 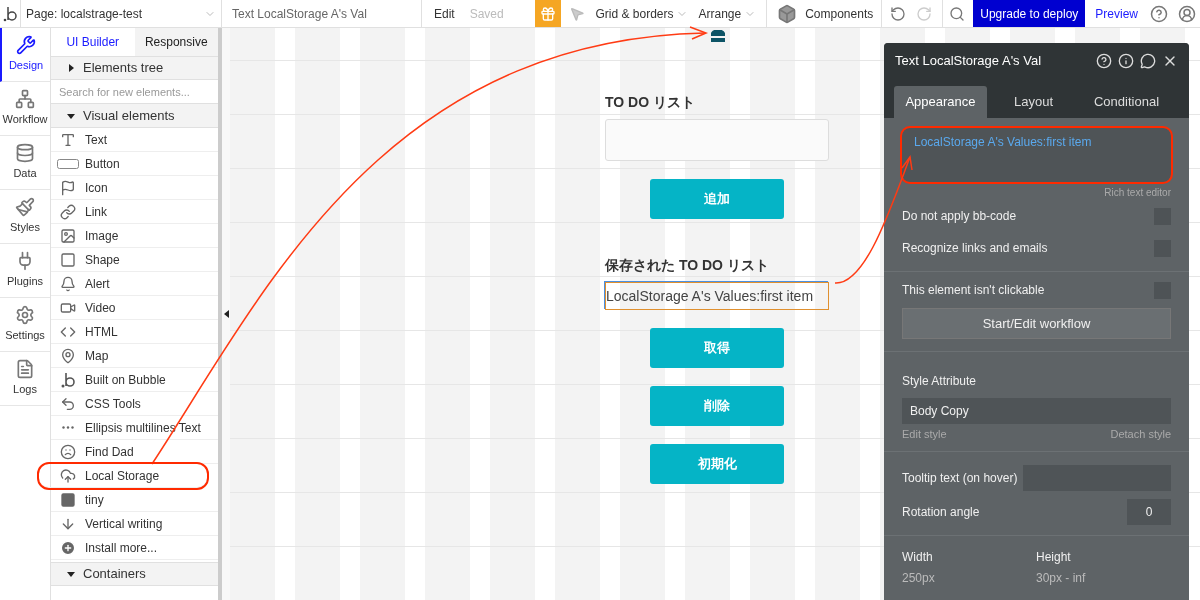 I want to click on sidebar-tab: Settings, so click(x=25, y=325).